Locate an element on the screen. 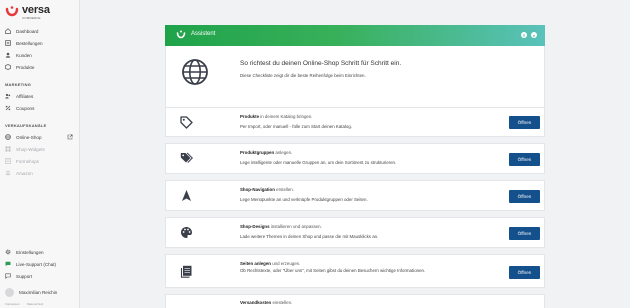 The width and height of the screenshot is (630, 308). sidebar-item-label: Produkte is located at coordinates (25, 67).